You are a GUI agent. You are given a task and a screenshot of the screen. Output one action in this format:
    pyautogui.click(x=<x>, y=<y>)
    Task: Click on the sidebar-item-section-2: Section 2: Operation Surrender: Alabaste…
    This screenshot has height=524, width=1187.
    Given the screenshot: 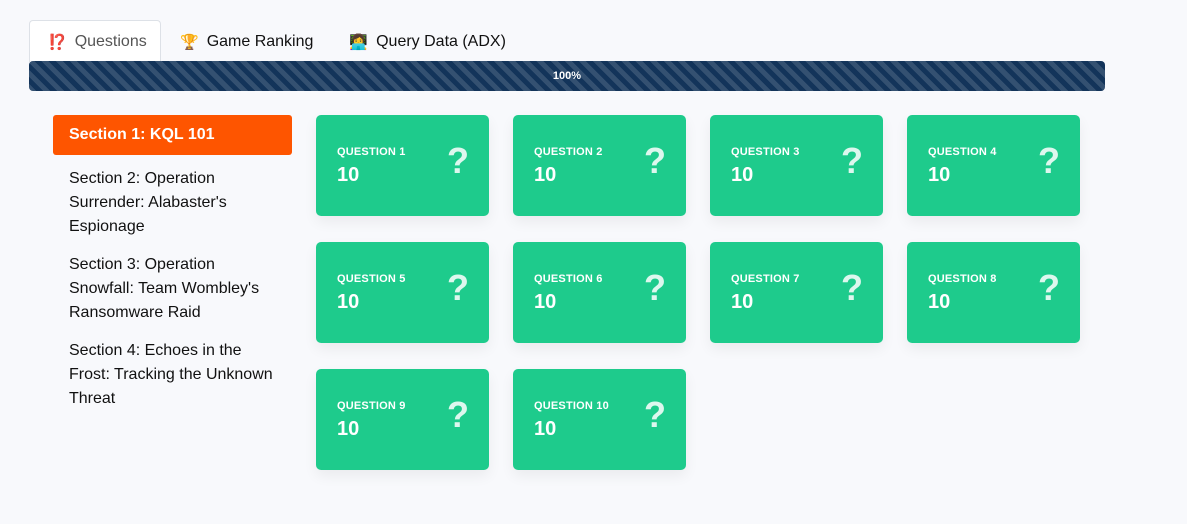 What is the action you would take?
    pyautogui.click(x=172, y=204)
    